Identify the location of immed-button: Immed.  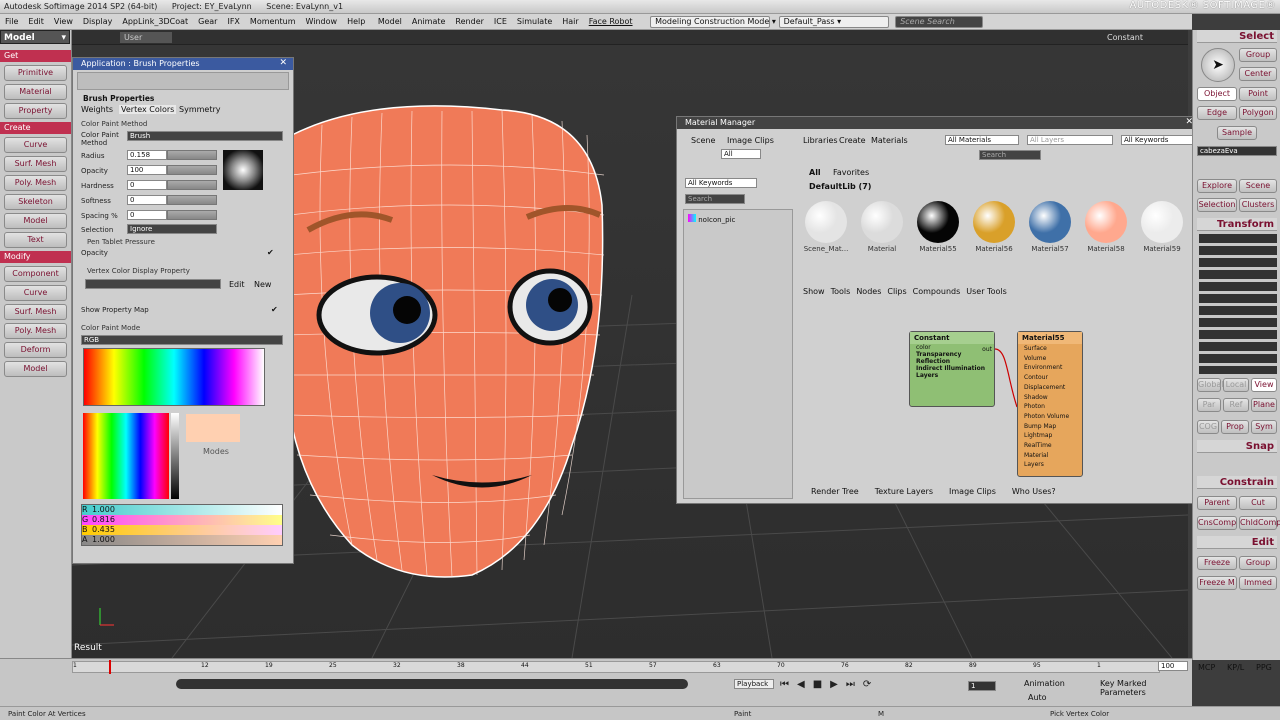
(1258, 583).